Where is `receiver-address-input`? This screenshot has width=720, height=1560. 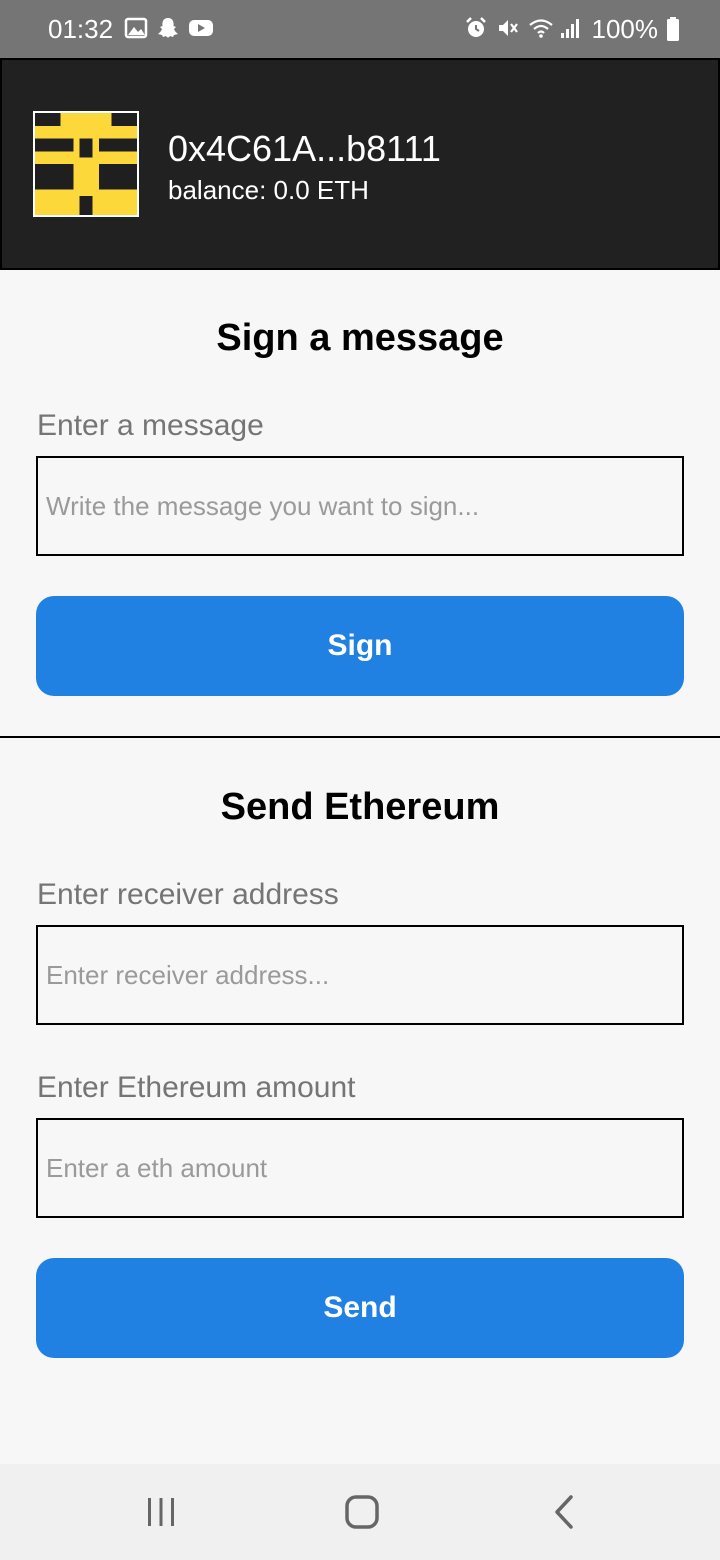
receiver-address-input is located at coordinates (360, 975).